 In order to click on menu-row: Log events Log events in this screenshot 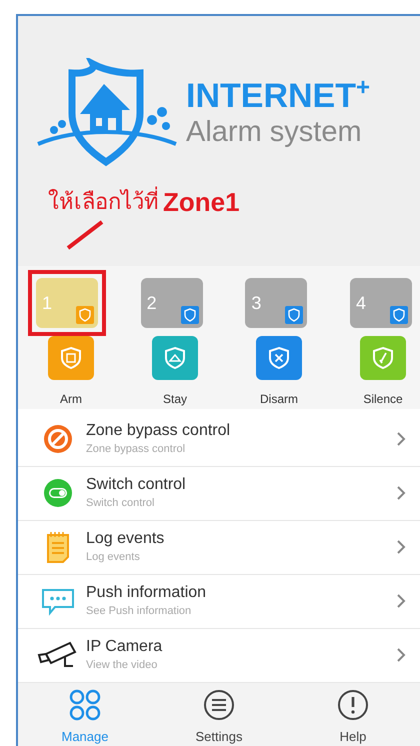, I will do `click(219, 547)`.